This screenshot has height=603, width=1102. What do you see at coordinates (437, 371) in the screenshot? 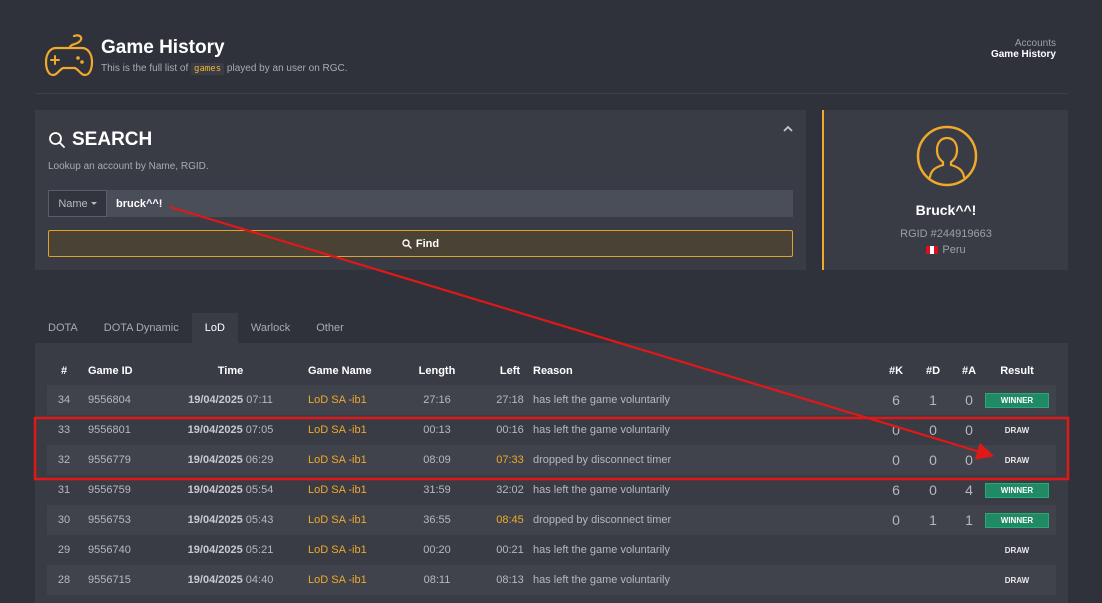
I see `col-length: Length` at bounding box center [437, 371].